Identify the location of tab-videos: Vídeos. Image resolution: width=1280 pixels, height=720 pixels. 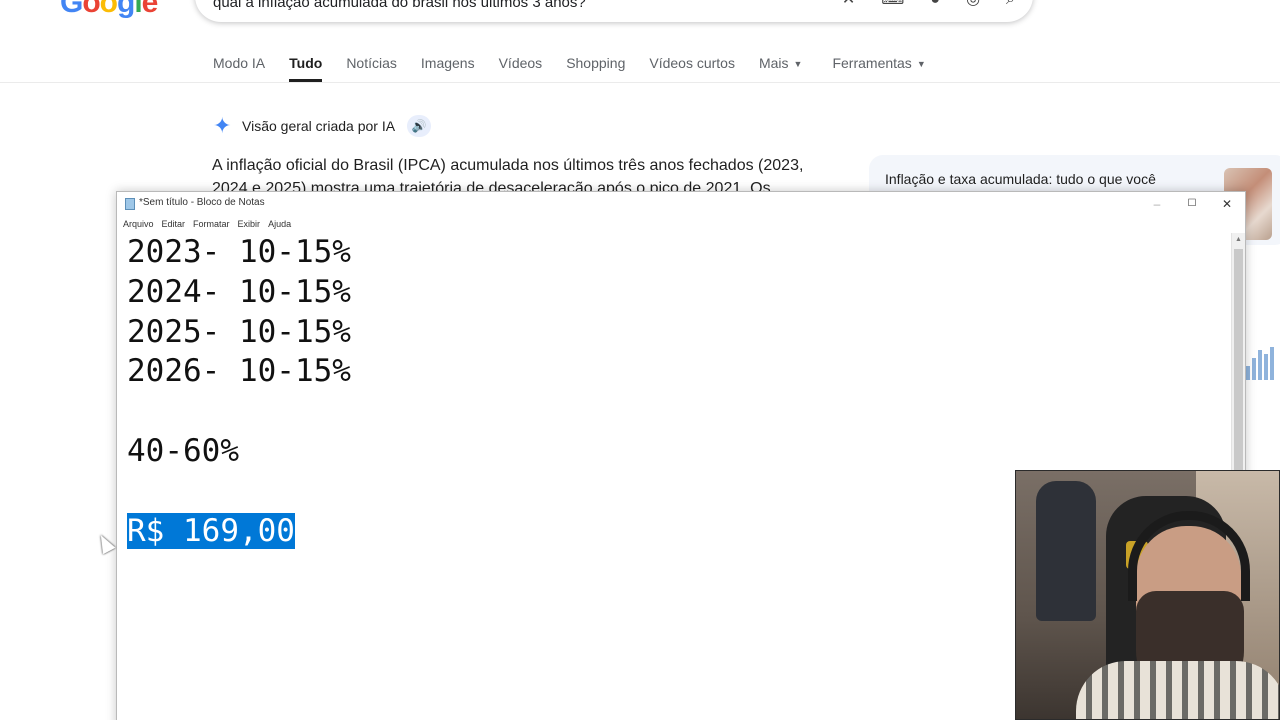
(521, 67).